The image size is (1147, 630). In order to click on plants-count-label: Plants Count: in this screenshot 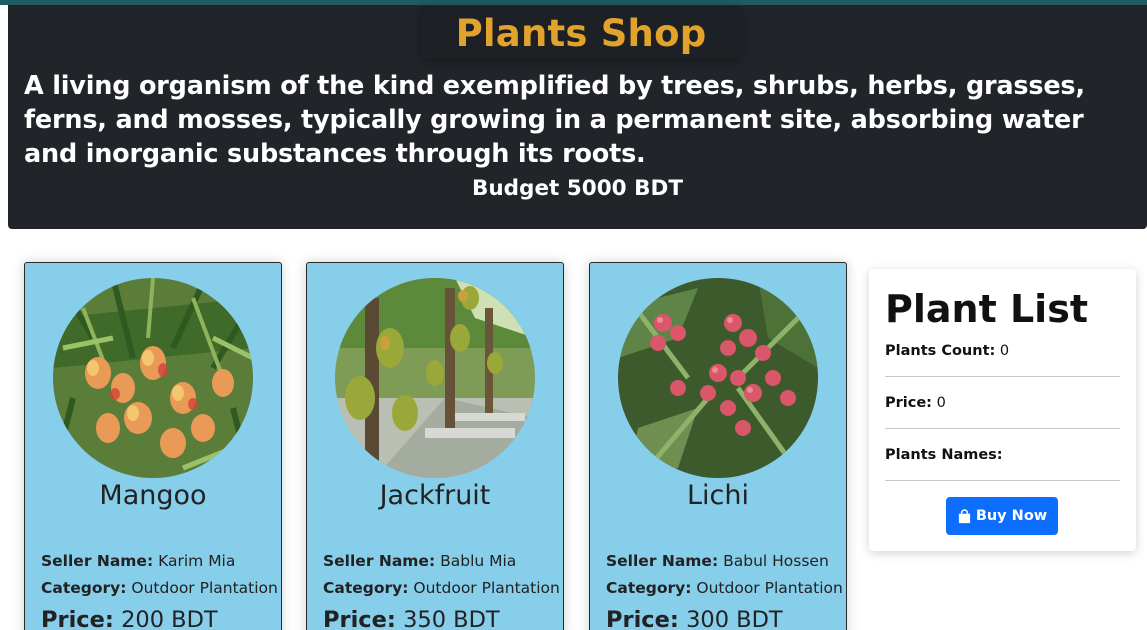, I will do `click(940, 351)`.